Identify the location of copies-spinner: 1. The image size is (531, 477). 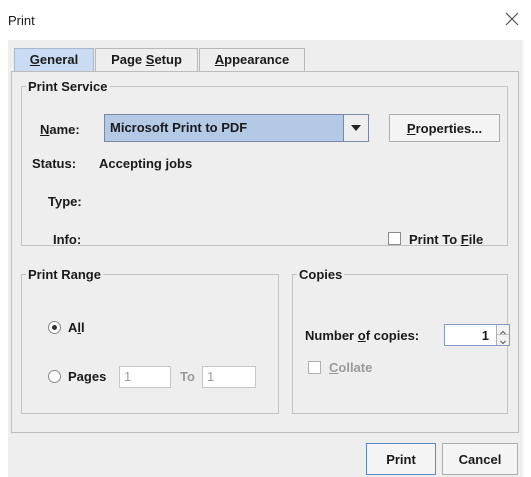
(477, 335).